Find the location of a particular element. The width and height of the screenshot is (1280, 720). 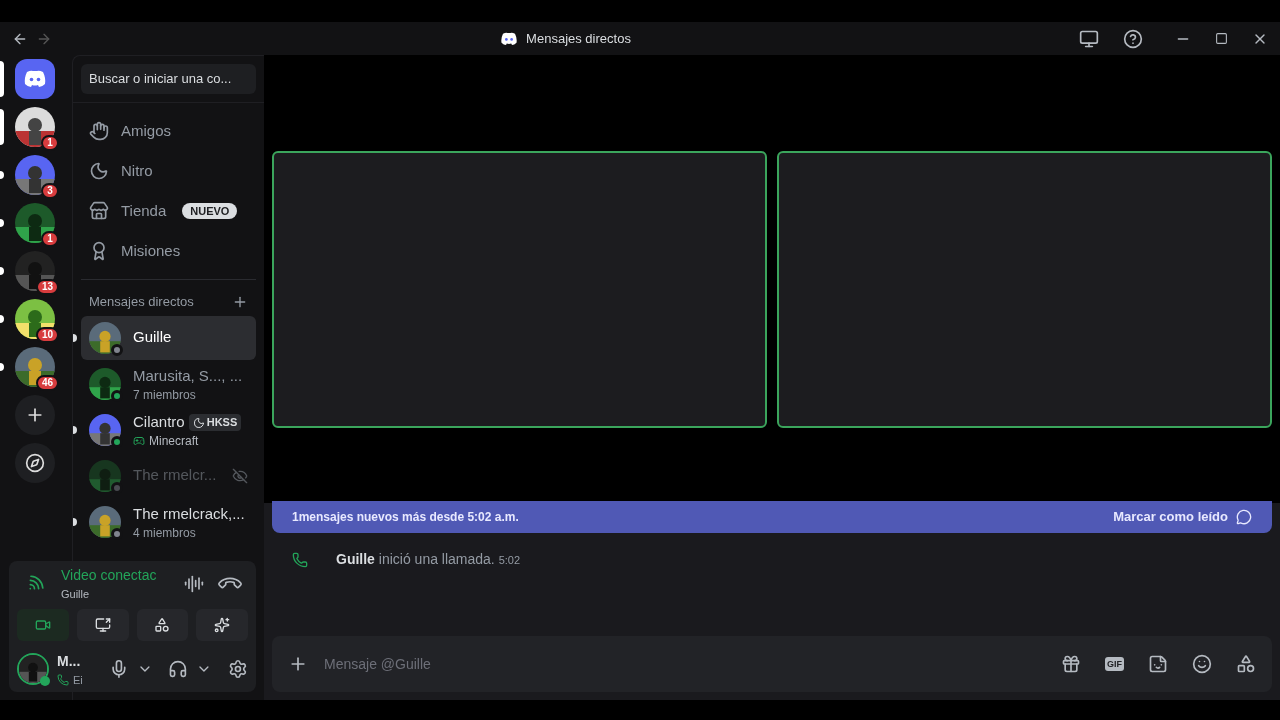

unread-count: 3 is located at coordinates (50, 191).